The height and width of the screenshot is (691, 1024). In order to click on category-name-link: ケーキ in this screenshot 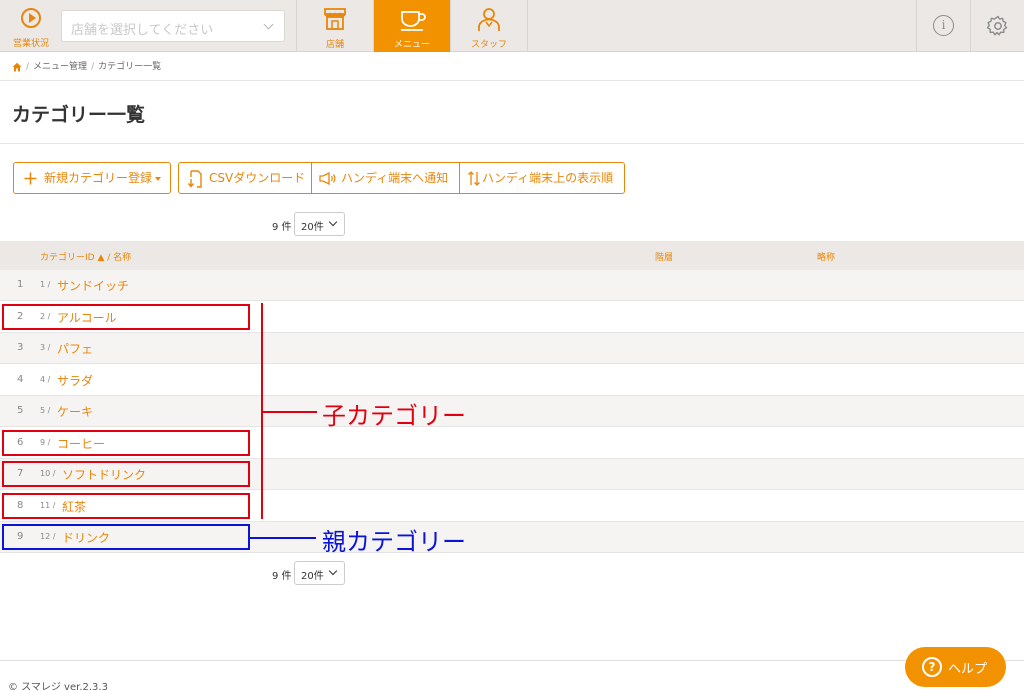, I will do `click(75, 411)`.